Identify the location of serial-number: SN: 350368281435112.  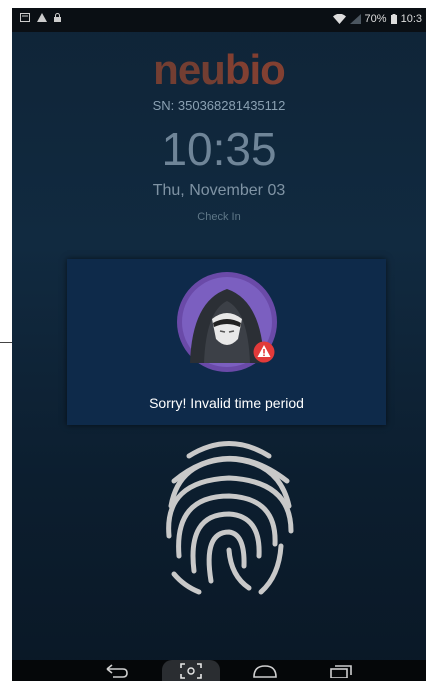
(219, 105).